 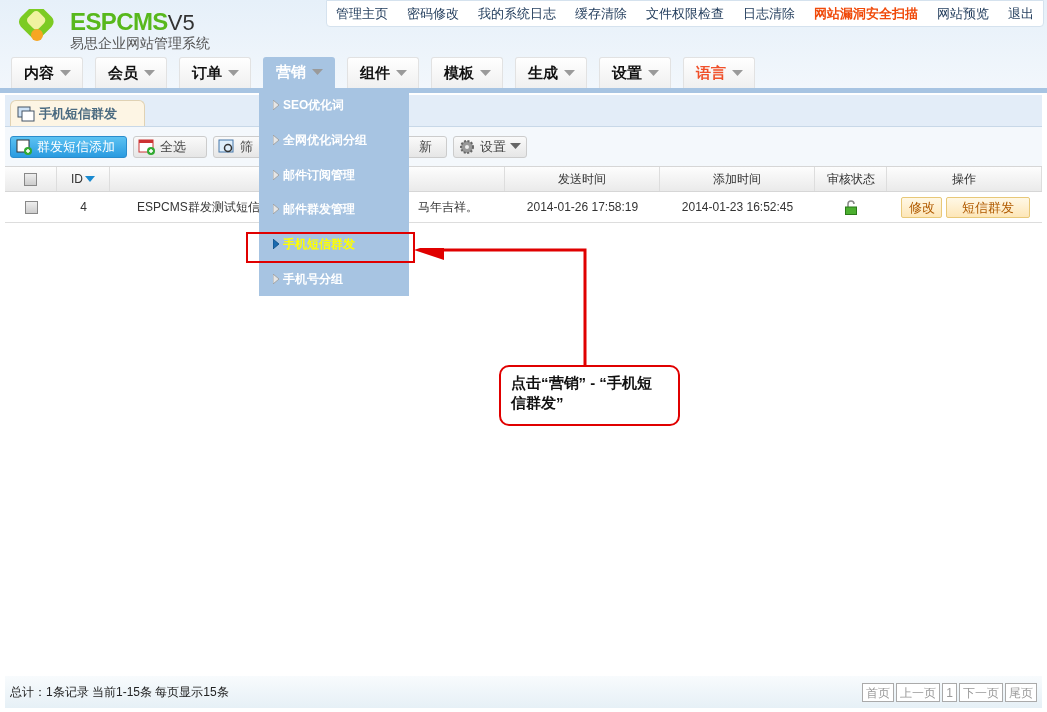 I want to click on column-header: 添加时间, so click(x=737, y=179).